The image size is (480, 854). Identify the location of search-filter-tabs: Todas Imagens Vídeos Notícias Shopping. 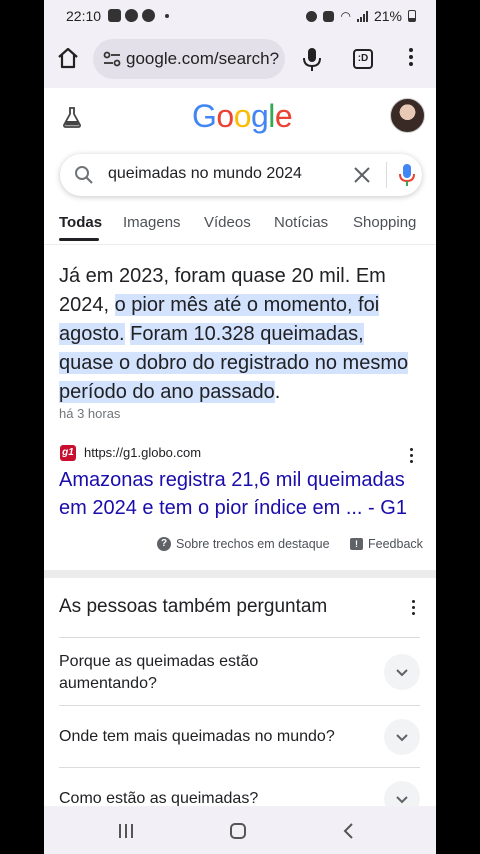
(240, 227).